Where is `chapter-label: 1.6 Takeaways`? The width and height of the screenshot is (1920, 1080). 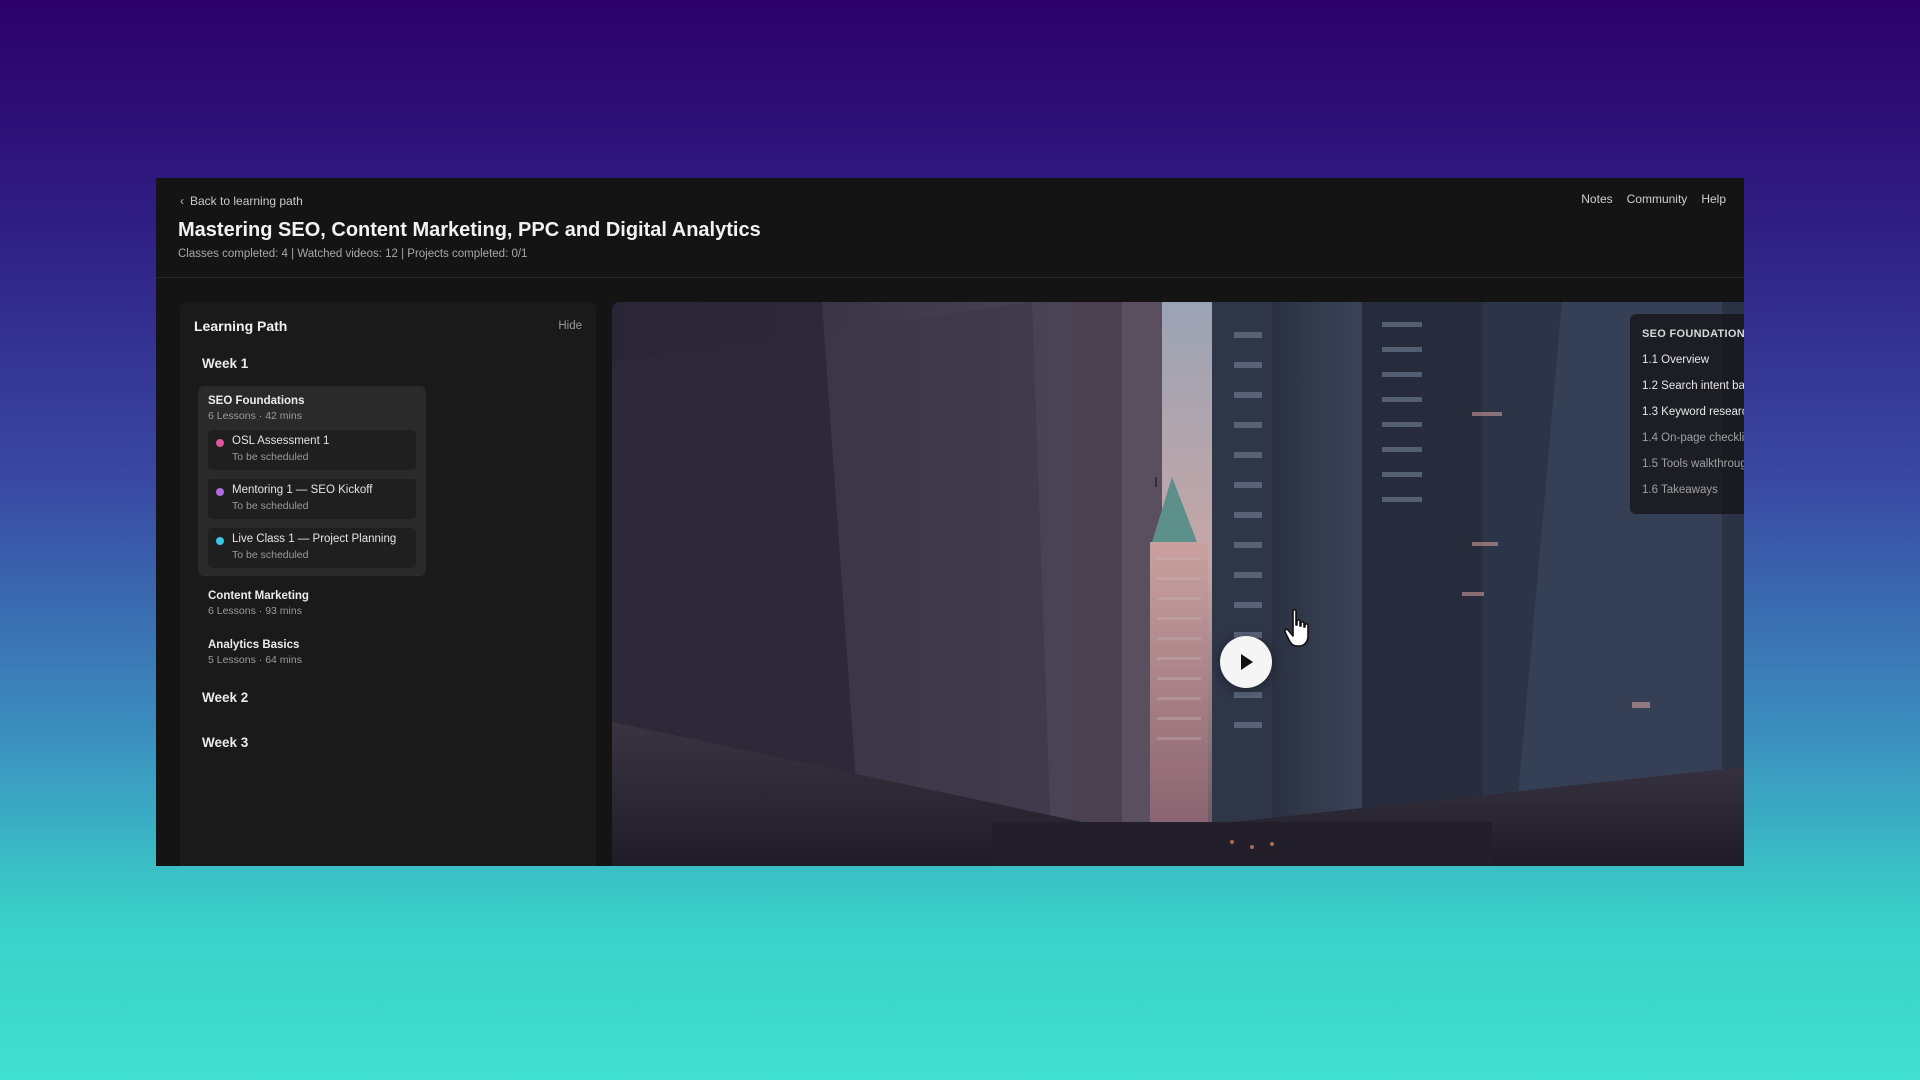
chapter-label: 1.6 Takeaways is located at coordinates (1680, 490).